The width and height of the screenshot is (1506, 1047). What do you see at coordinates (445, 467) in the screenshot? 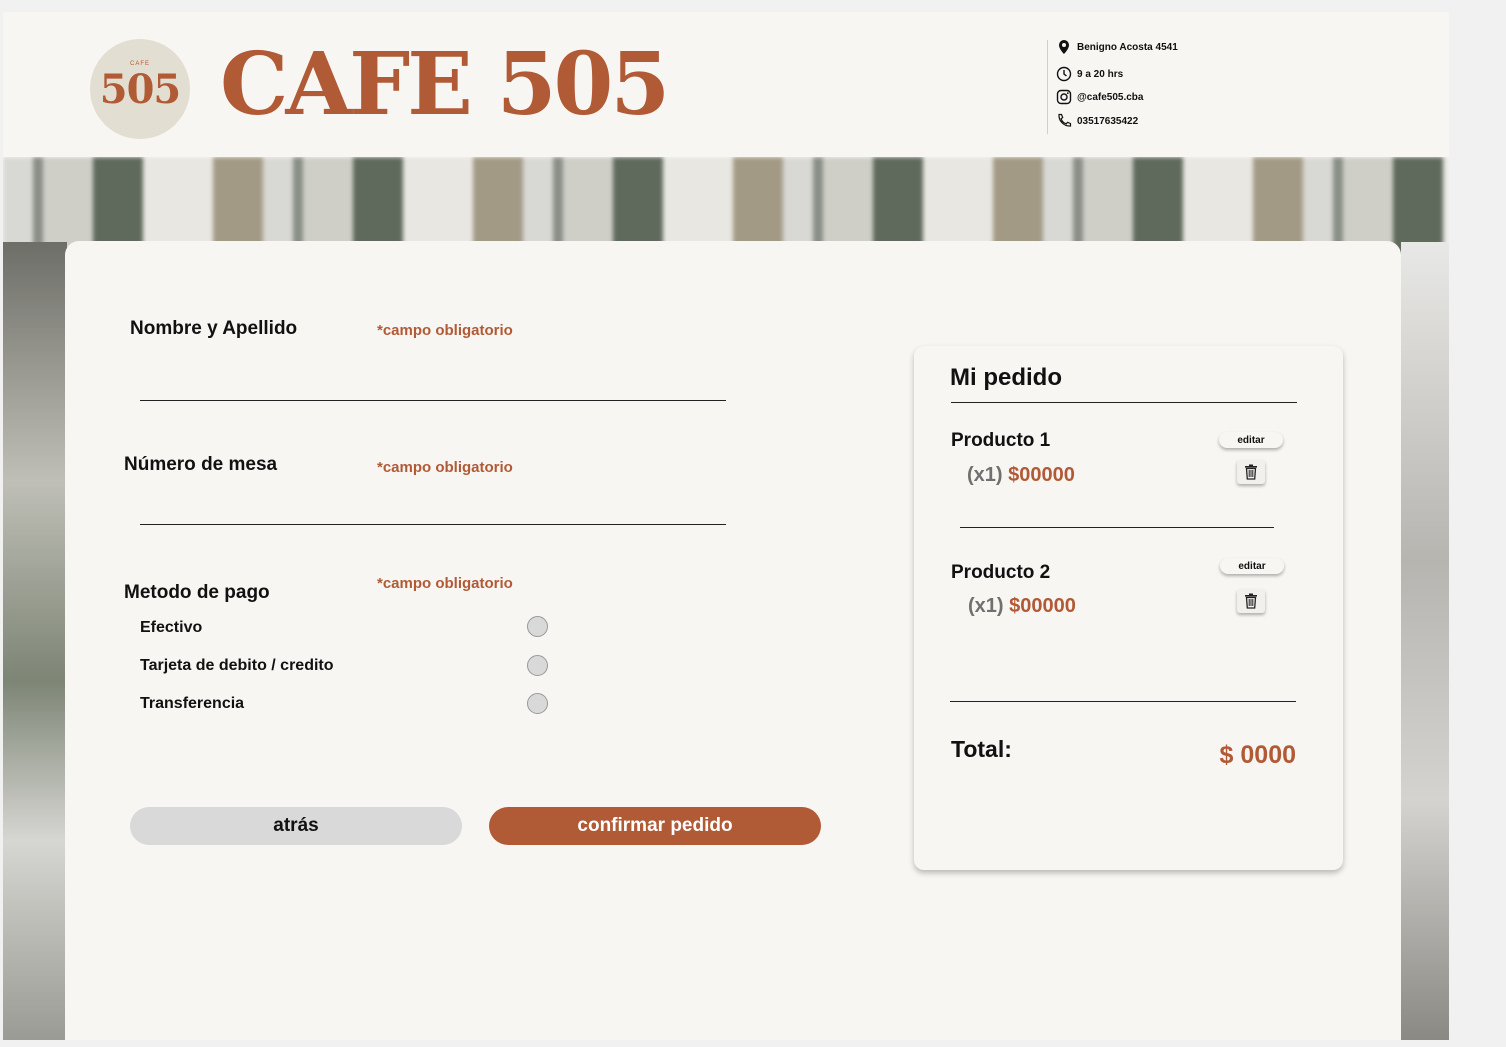
I see `table-required-note: *campo obligatorio` at bounding box center [445, 467].